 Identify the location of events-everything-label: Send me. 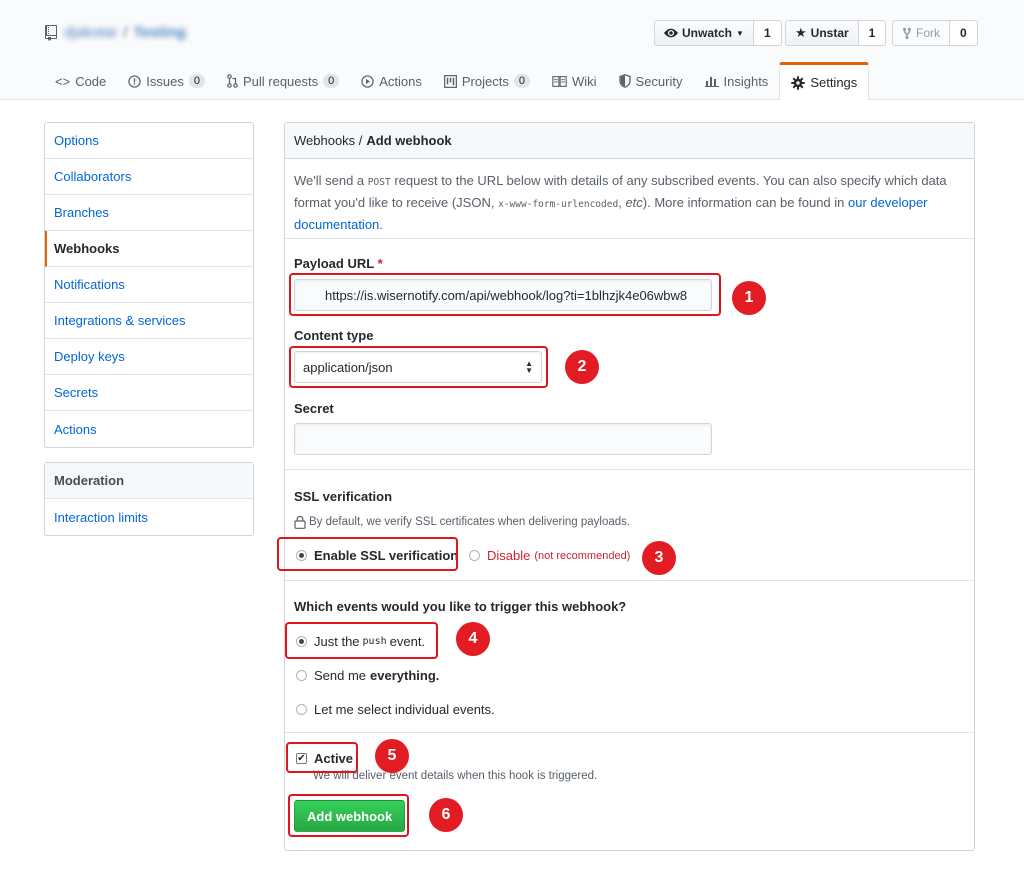
(340, 675).